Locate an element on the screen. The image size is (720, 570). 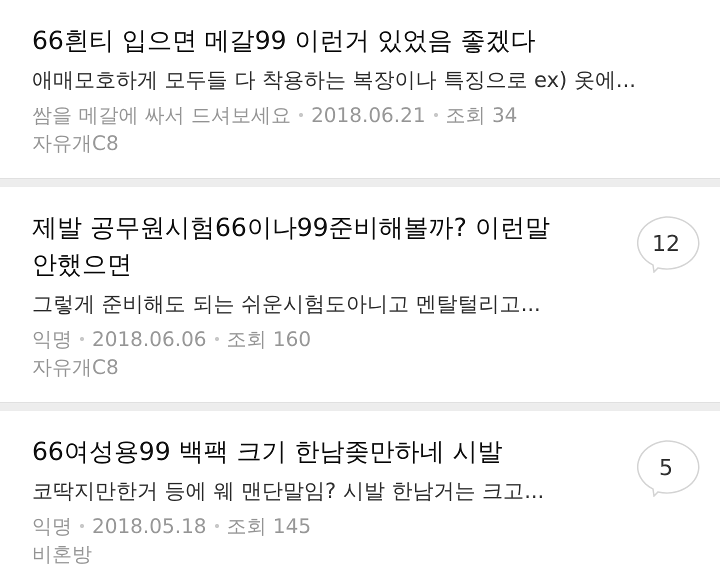
view-count: 조회 34 is located at coordinates (482, 115).